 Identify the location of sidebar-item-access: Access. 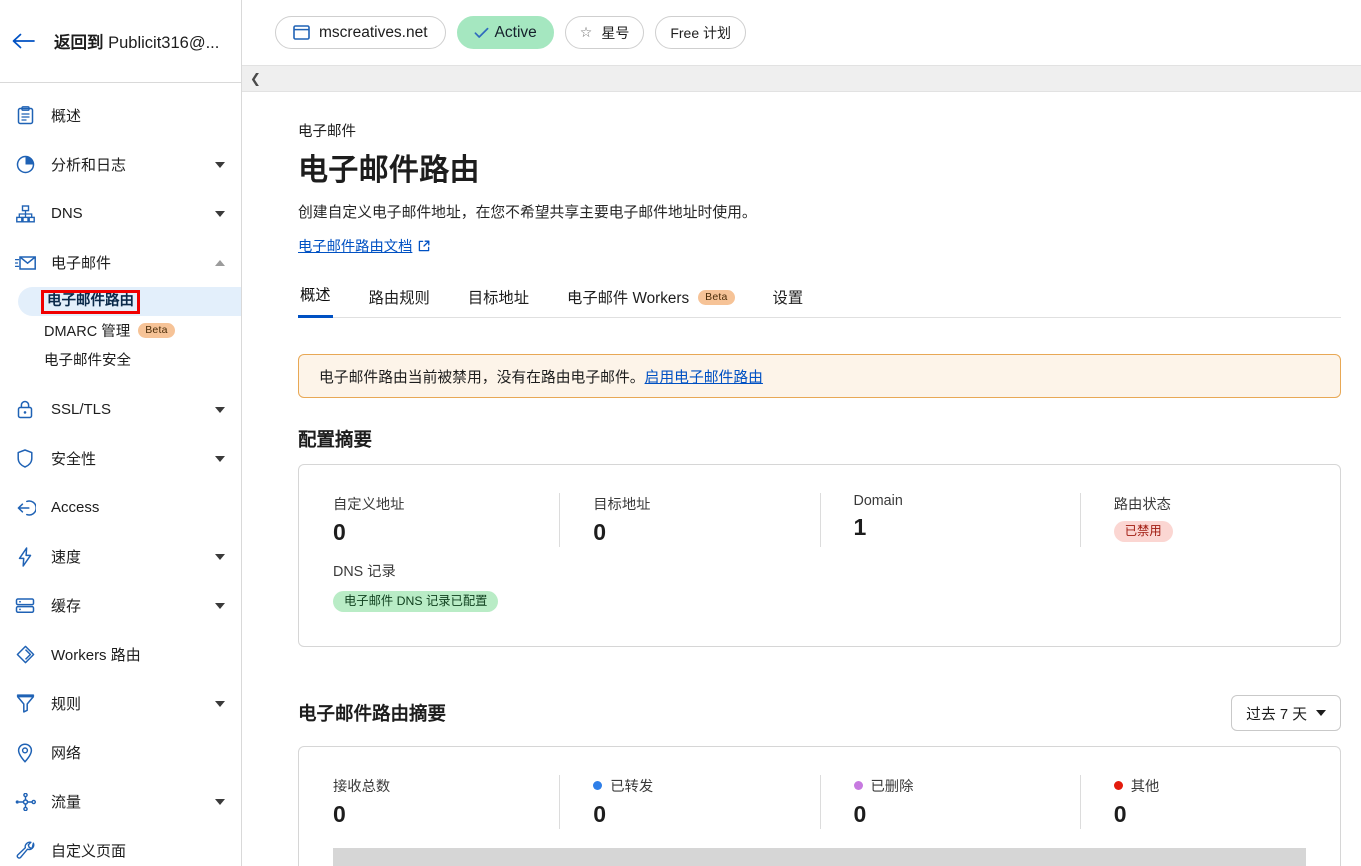
(120, 507).